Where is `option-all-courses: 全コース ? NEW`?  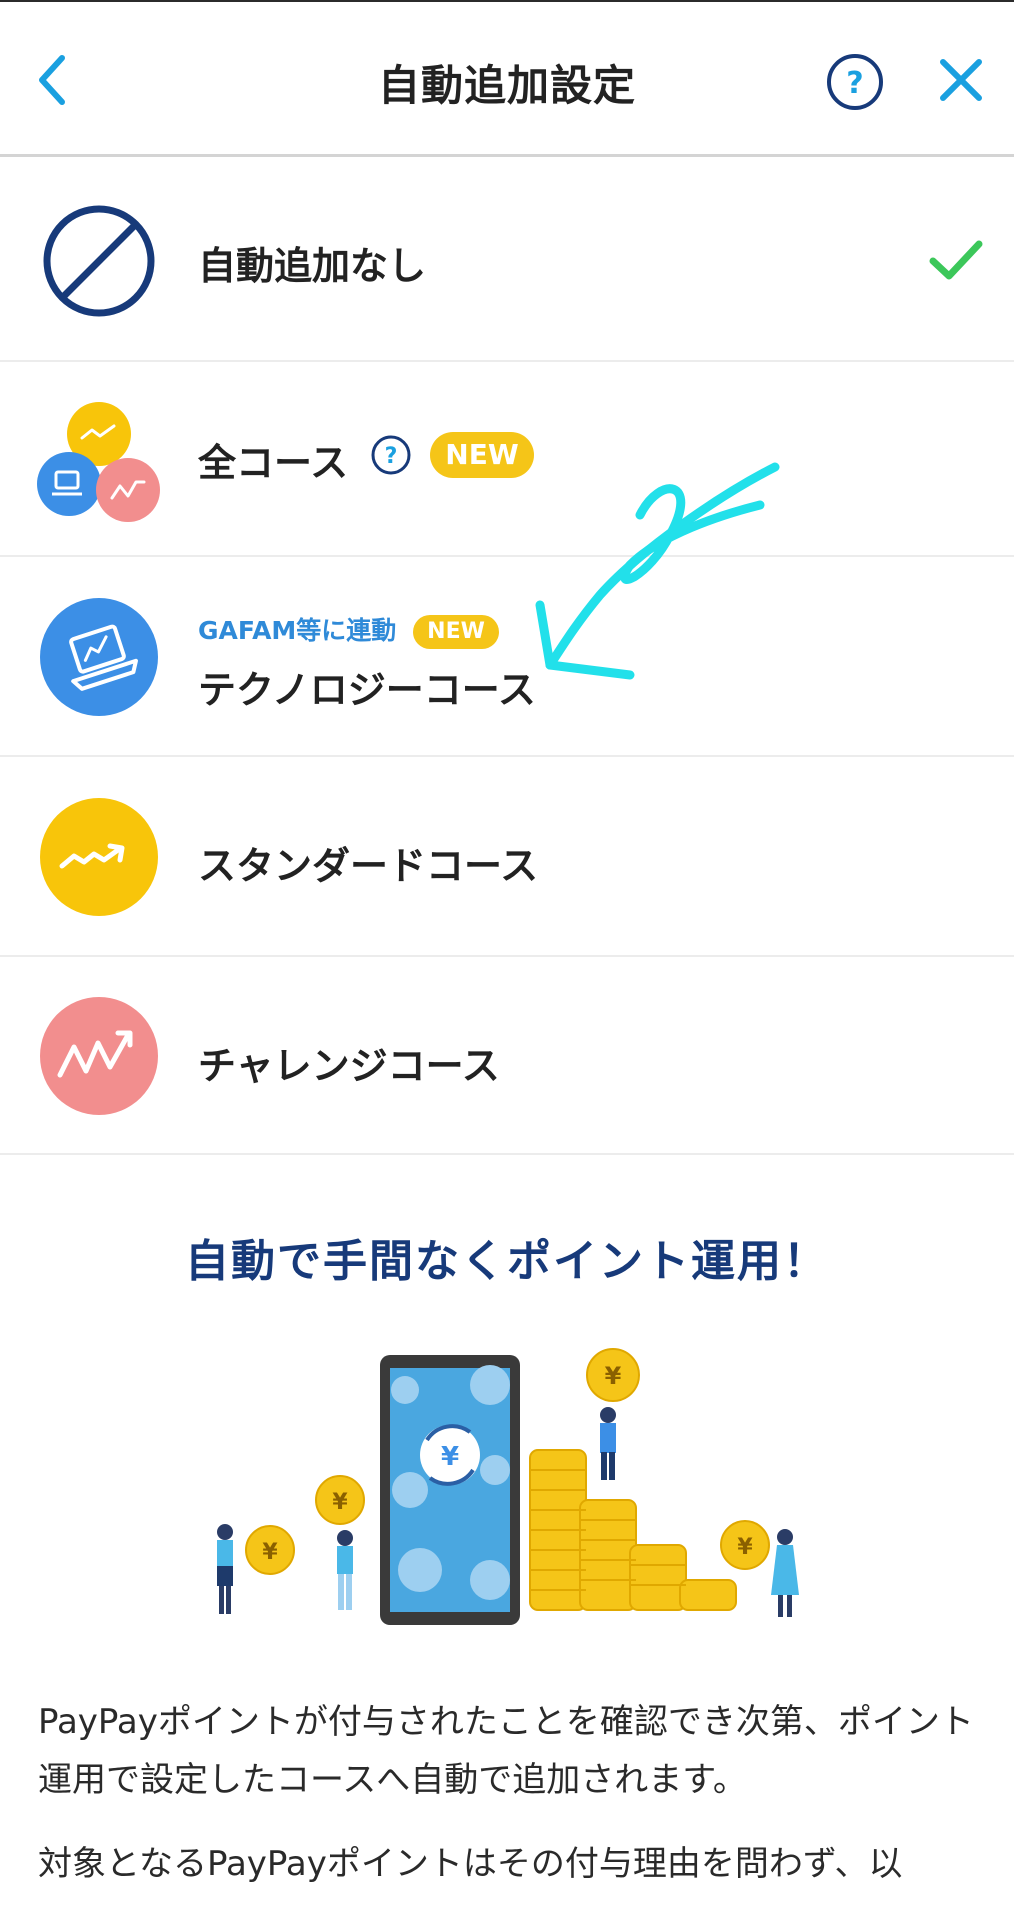 option-all-courses: 全コース ? NEW is located at coordinates (507, 459).